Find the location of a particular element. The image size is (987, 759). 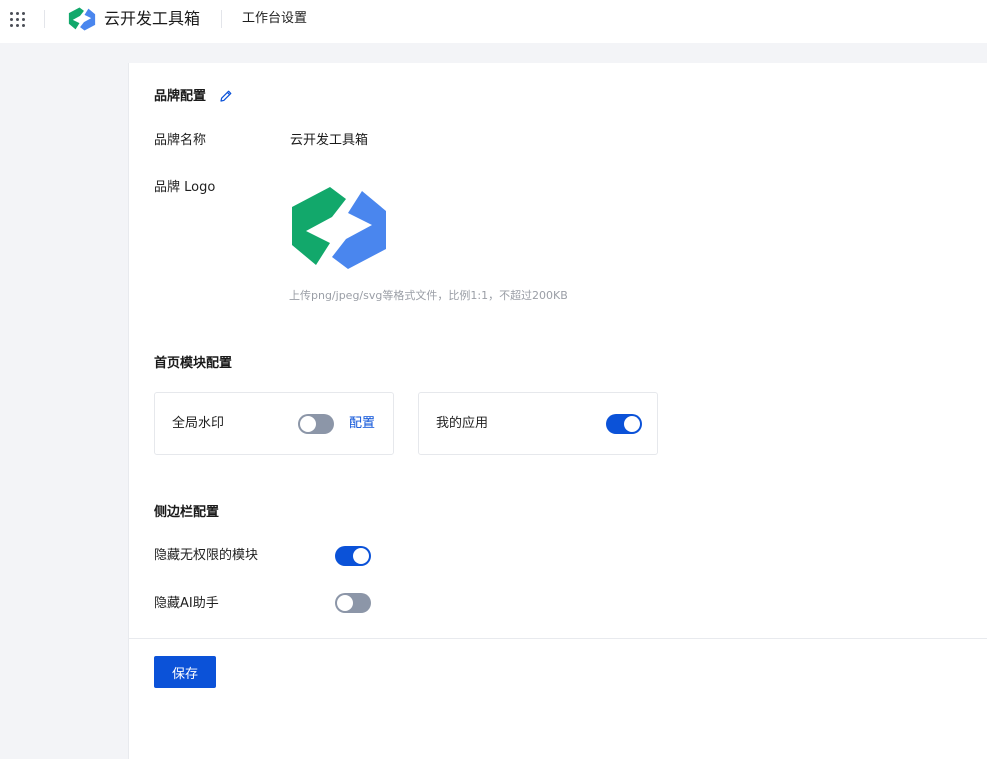

brand-name: 云开发工具箱 is located at coordinates (152, 18).